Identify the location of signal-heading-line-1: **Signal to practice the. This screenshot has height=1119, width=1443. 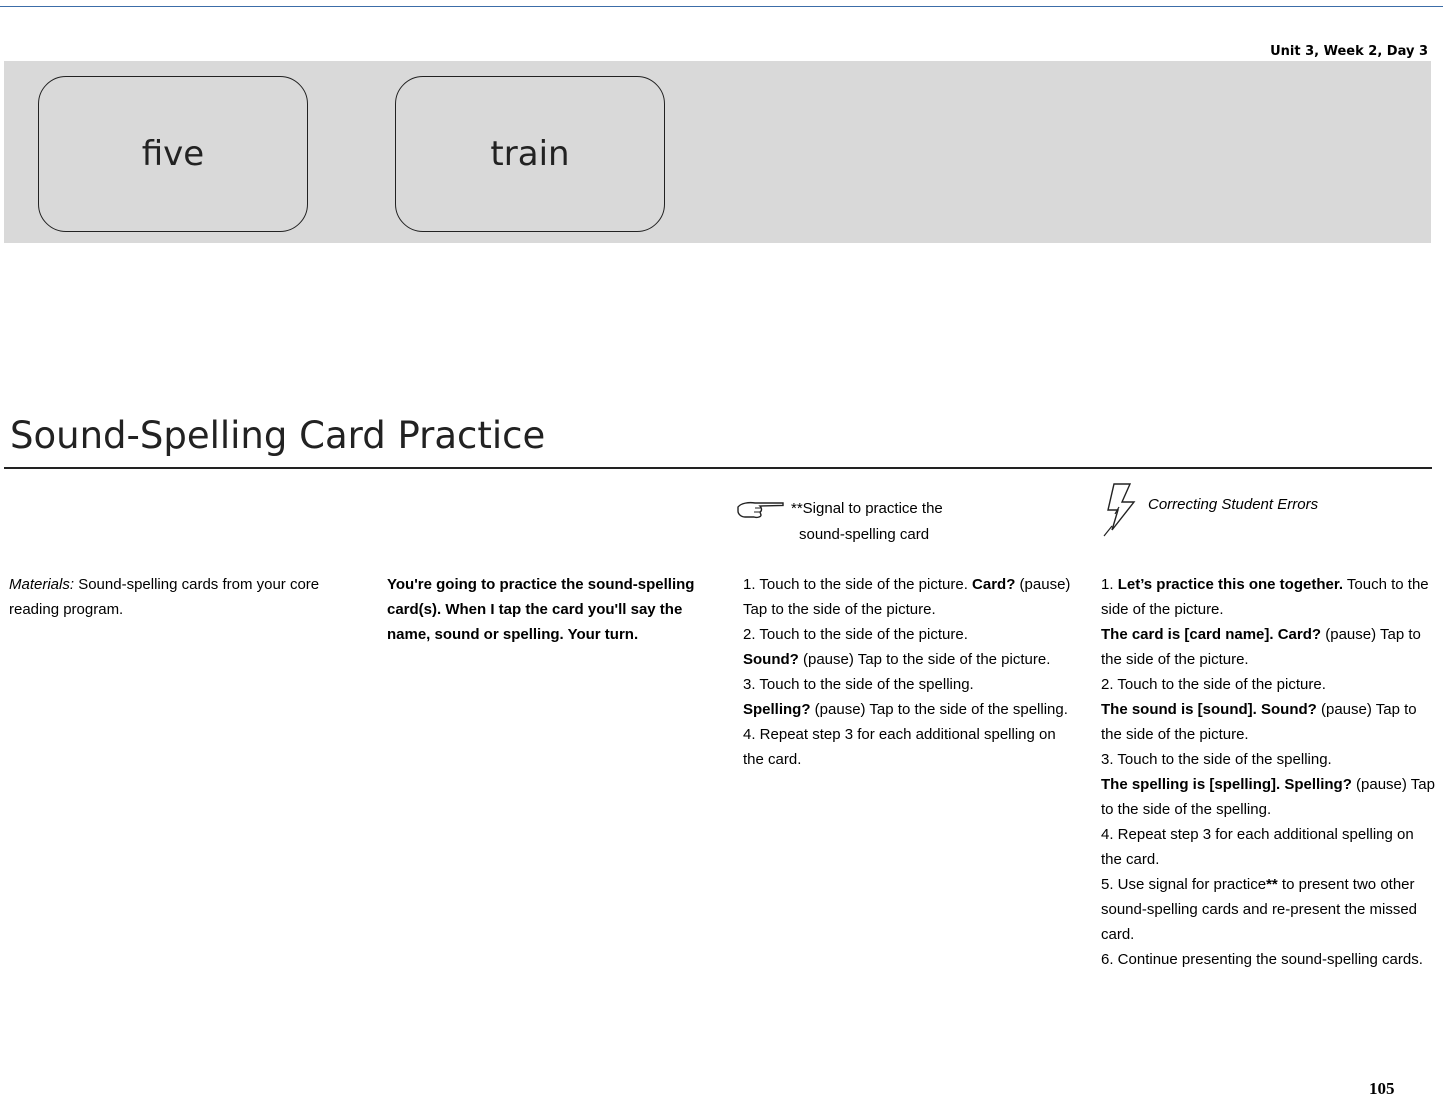
(867, 508).